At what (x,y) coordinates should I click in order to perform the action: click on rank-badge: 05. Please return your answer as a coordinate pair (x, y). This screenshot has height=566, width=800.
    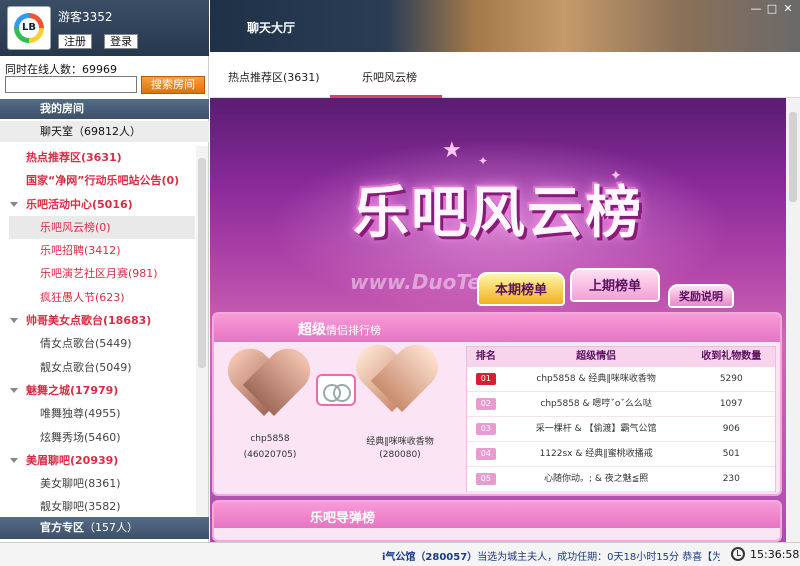
    Looking at the image, I should click on (485, 479).